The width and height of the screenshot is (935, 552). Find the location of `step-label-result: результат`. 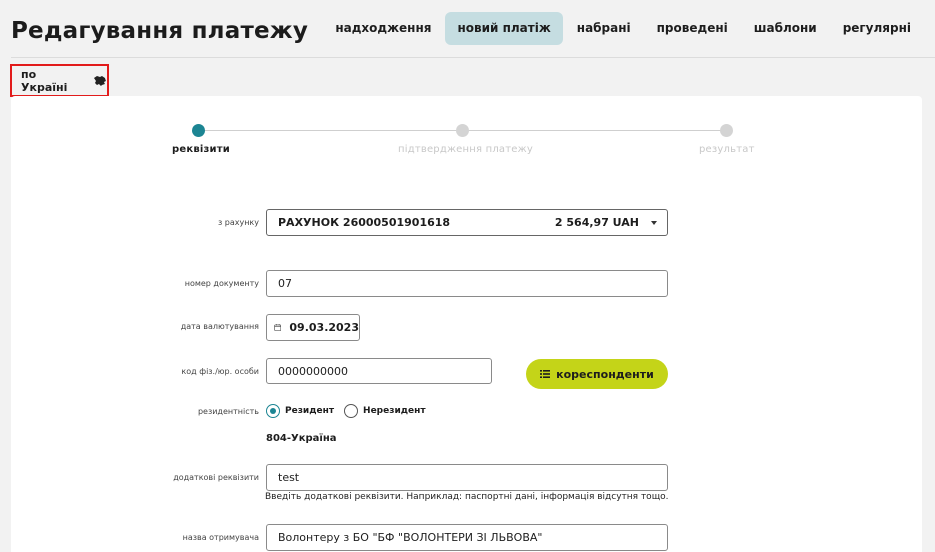

step-label-result: результат is located at coordinates (727, 149).